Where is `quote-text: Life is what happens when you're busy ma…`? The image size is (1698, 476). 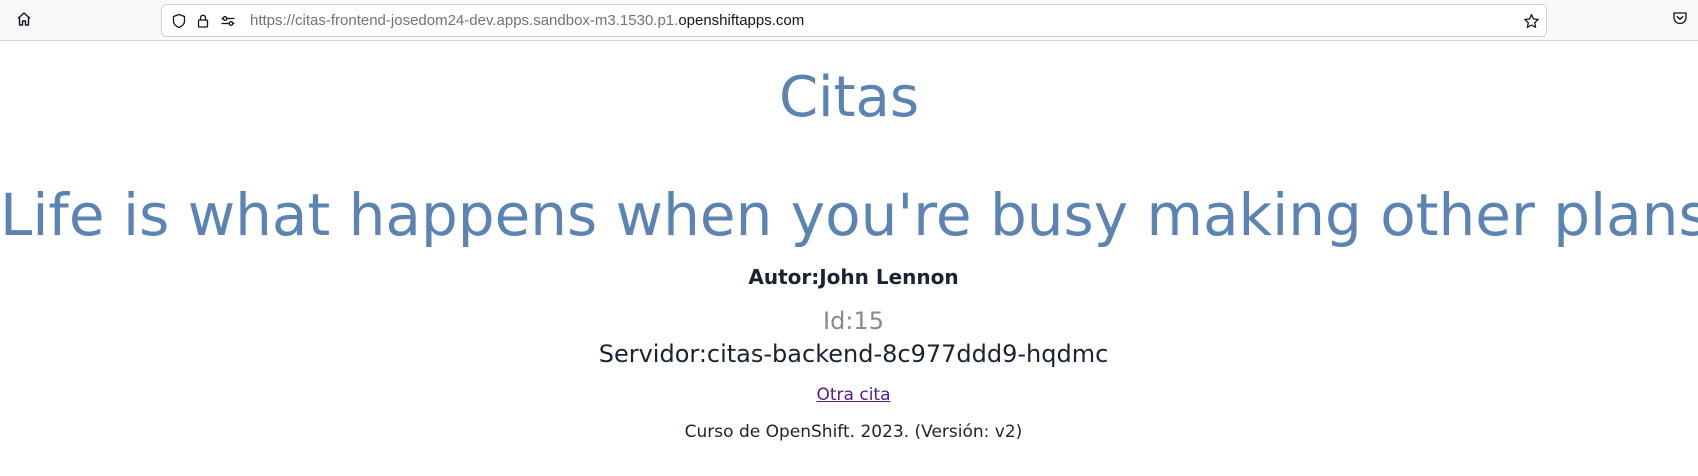
quote-text: Life is what happens when you're busy ma… is located at coordinates (849, 215).